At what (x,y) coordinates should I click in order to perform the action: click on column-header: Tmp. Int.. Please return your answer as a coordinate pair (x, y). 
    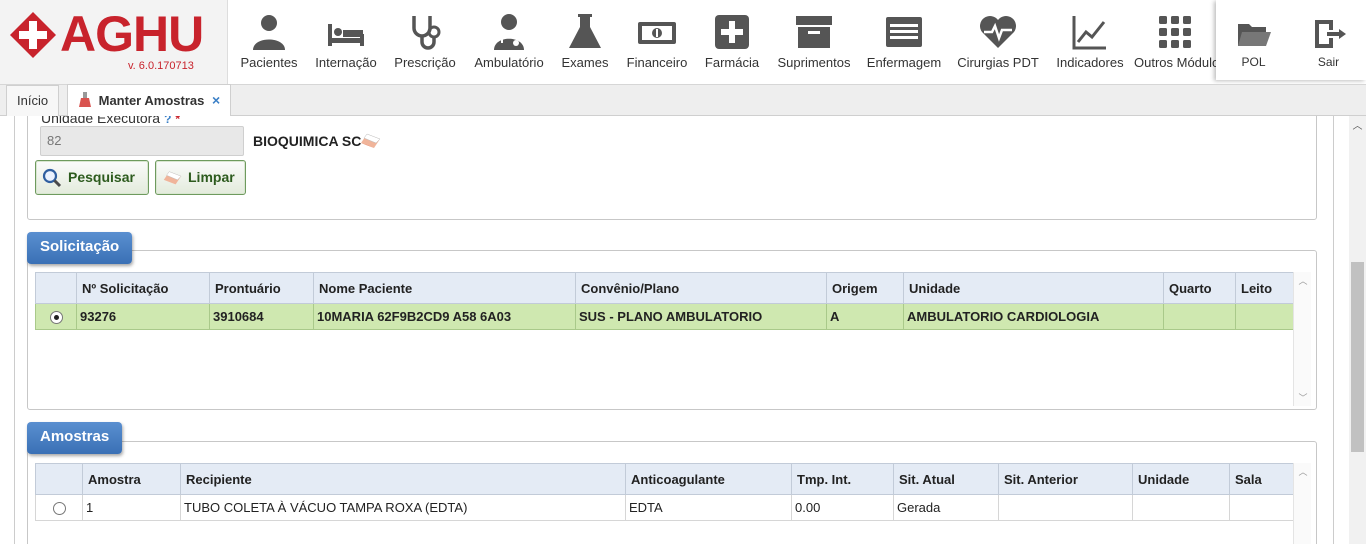
    Looking at the image, I should click on (842, 479).